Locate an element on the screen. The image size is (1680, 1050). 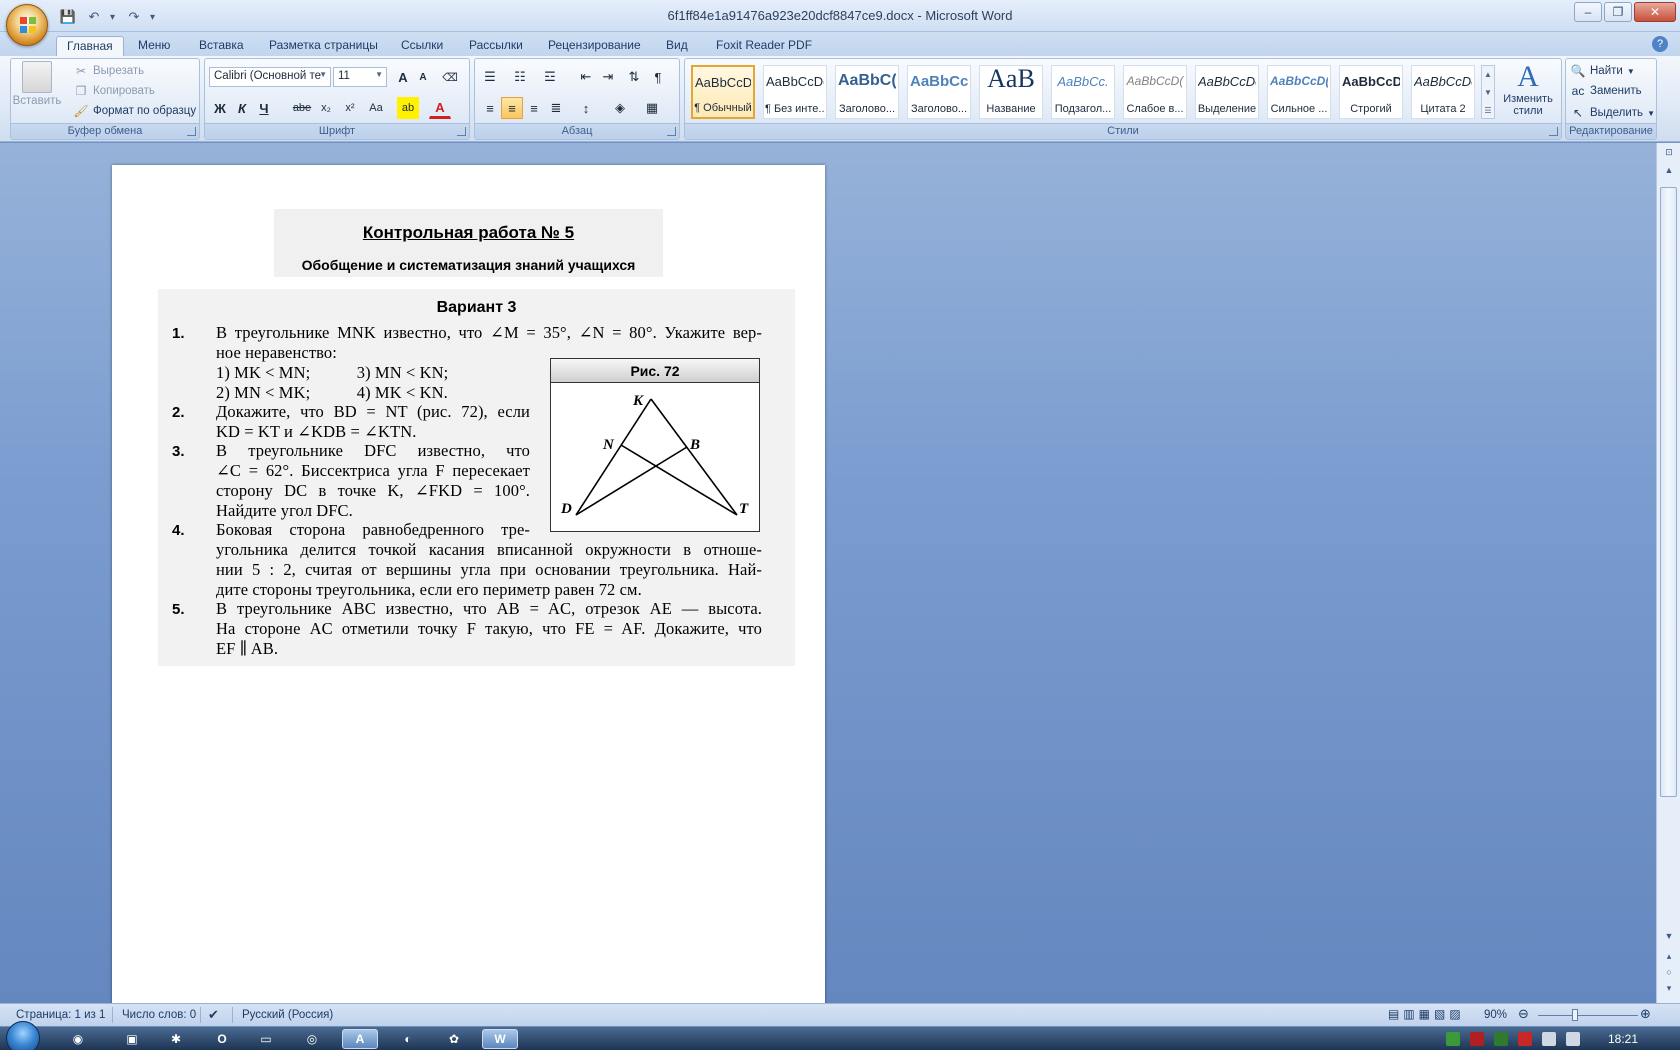
tab-mailings: Рассылки is located at coordinates (496, 46).